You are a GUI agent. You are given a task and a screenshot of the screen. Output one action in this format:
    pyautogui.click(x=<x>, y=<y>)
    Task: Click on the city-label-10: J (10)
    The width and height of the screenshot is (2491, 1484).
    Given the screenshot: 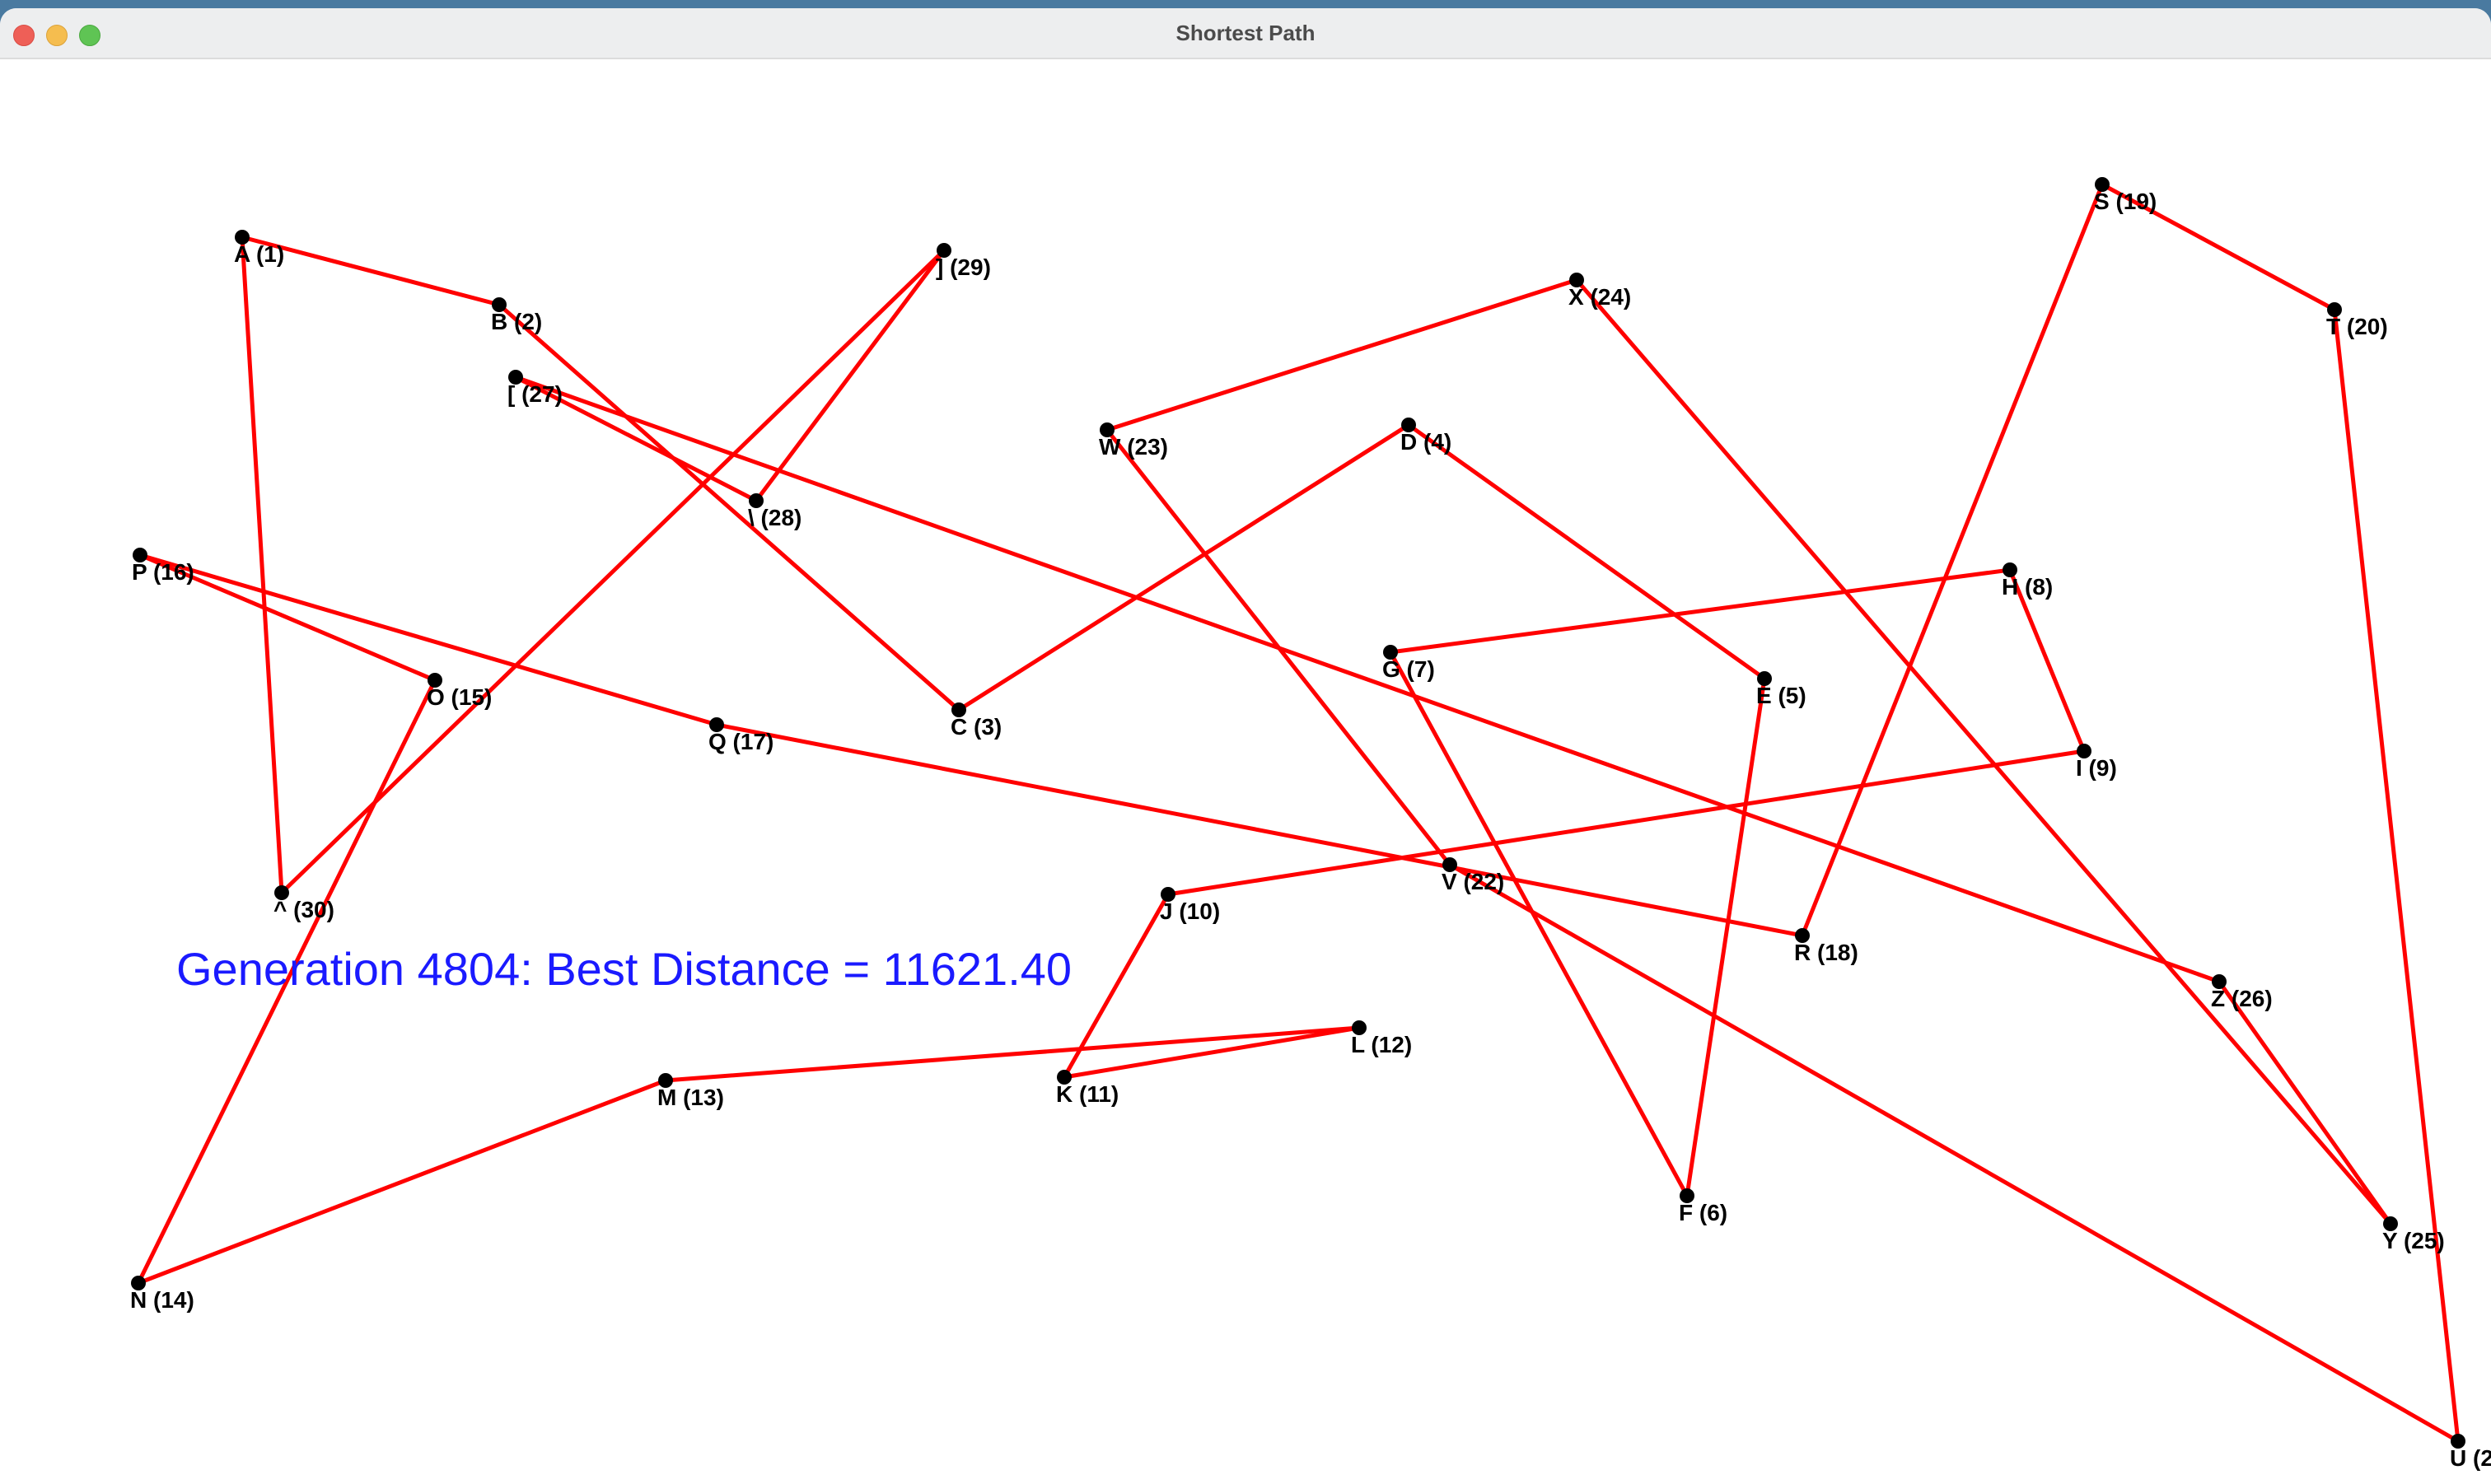 What is the action you would take?
    pyautogui.click(x=1190, y=911)
    